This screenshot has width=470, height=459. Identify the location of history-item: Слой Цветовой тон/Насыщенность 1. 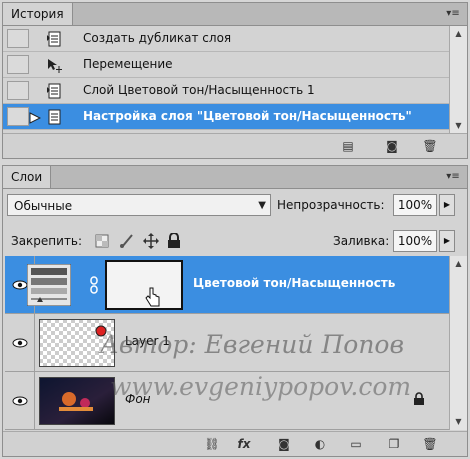
(226, 91).